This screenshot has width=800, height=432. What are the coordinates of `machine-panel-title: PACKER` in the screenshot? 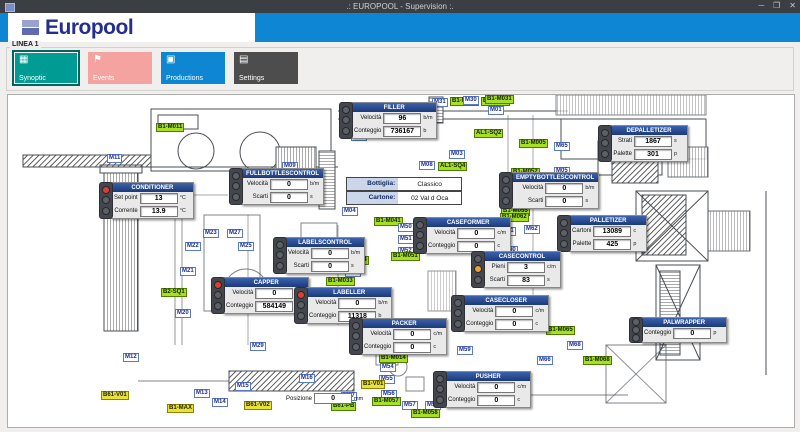 It's located at (404, 323).